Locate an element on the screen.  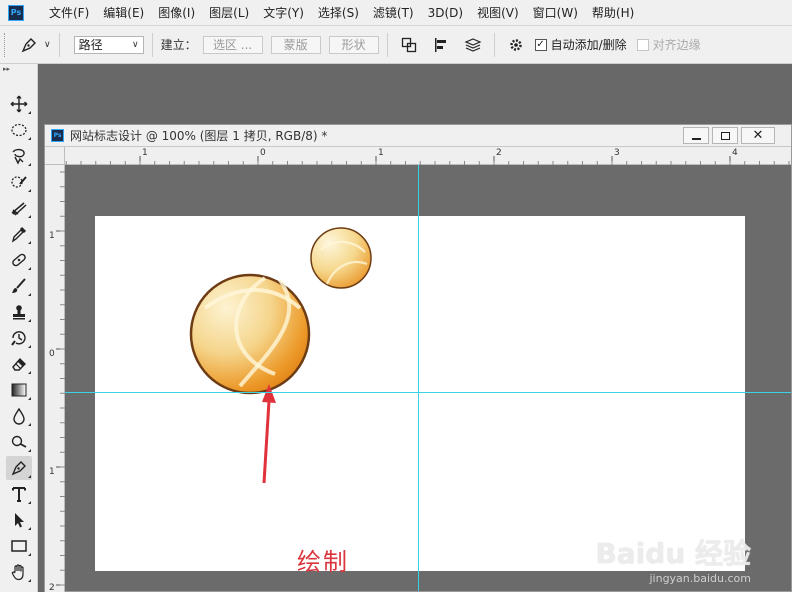
vertical-guide is located at coordinates (418, 378).